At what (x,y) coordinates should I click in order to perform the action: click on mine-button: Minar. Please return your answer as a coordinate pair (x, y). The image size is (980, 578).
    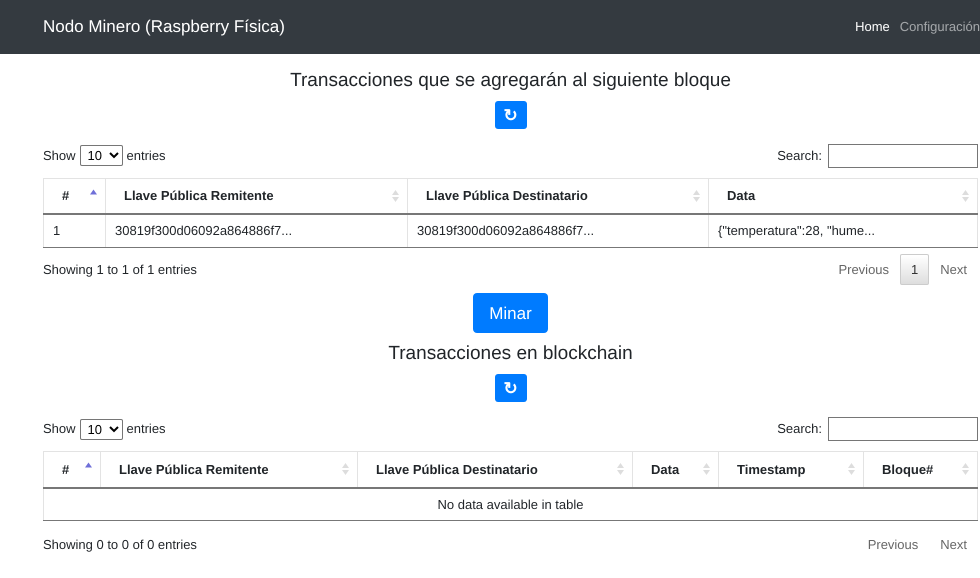
    Looking at the image, I should click on (510, 313).